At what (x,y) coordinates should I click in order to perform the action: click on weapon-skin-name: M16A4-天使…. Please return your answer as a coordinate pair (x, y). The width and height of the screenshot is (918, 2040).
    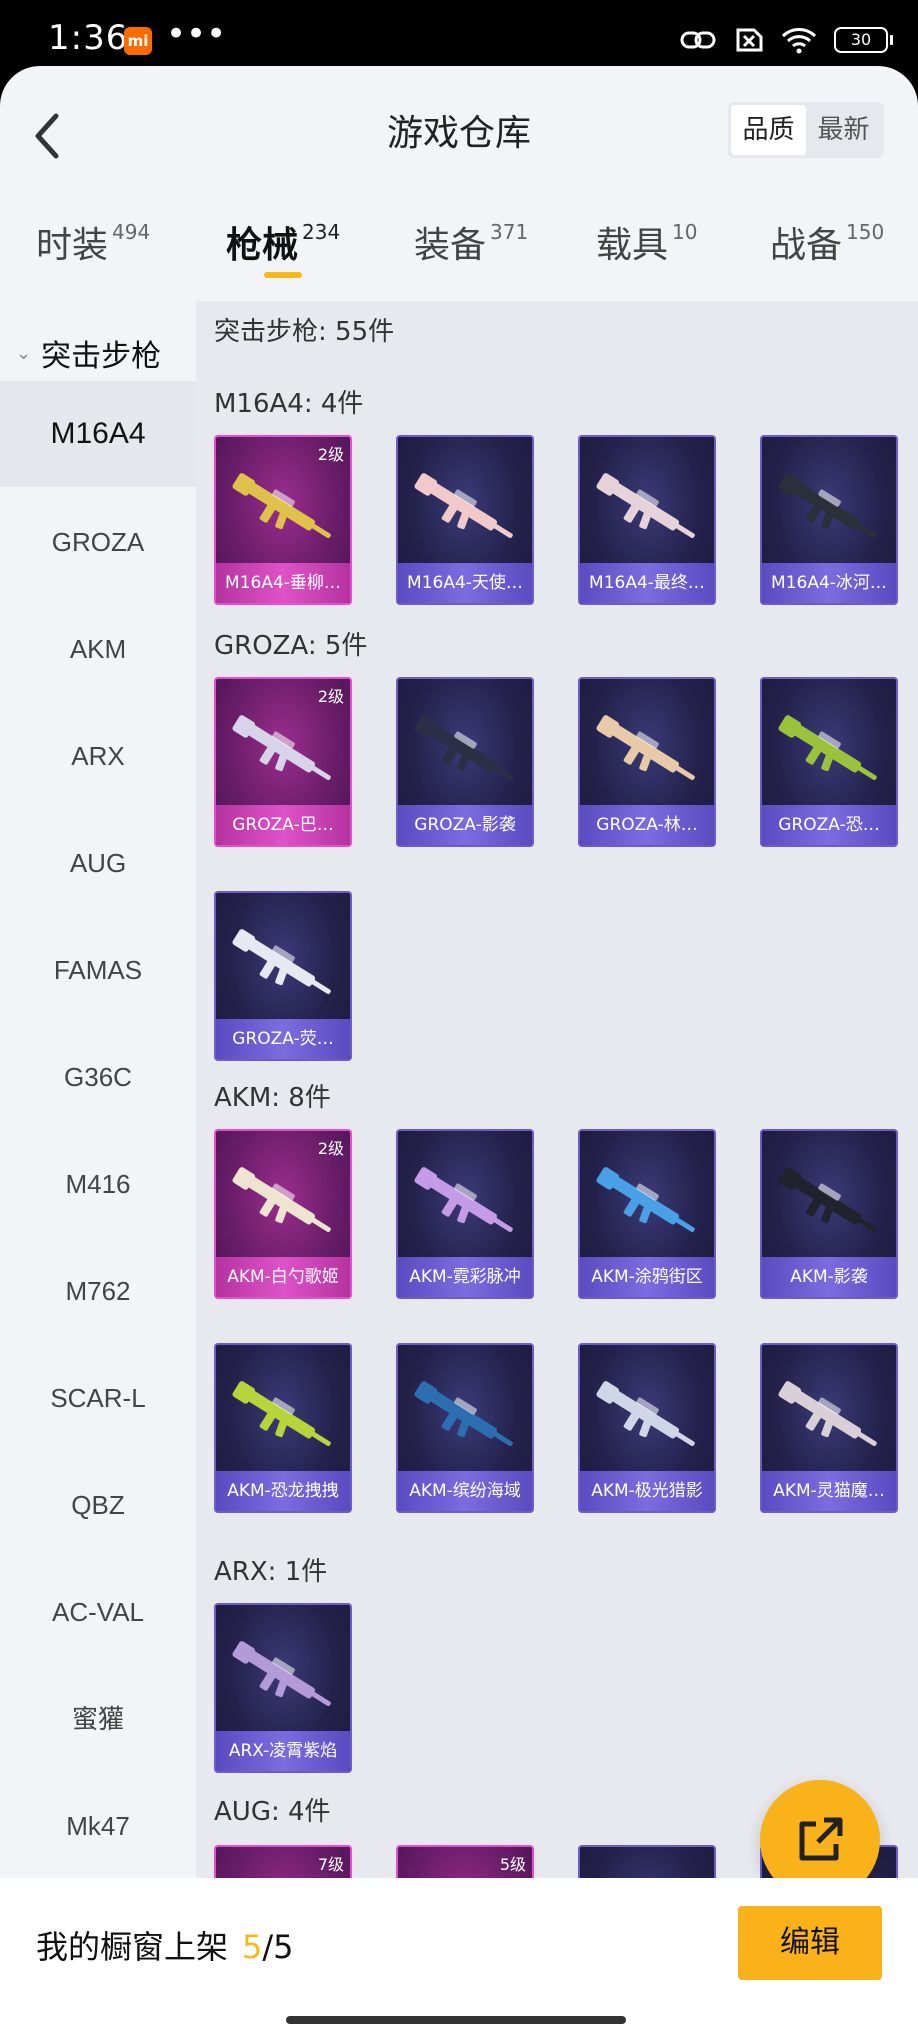
    Looking at the image, I should click on (465, 583).